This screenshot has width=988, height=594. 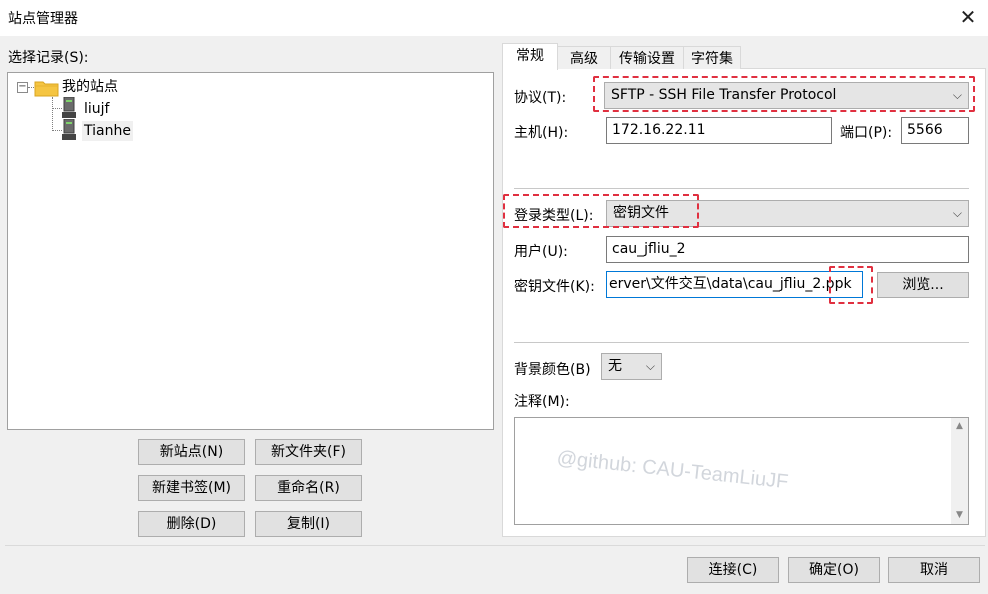 What do you see at coordinates (787, 249) in the screenshot?
I see `user-input: cau_jfliu_2` at bounding box center [787, 249].